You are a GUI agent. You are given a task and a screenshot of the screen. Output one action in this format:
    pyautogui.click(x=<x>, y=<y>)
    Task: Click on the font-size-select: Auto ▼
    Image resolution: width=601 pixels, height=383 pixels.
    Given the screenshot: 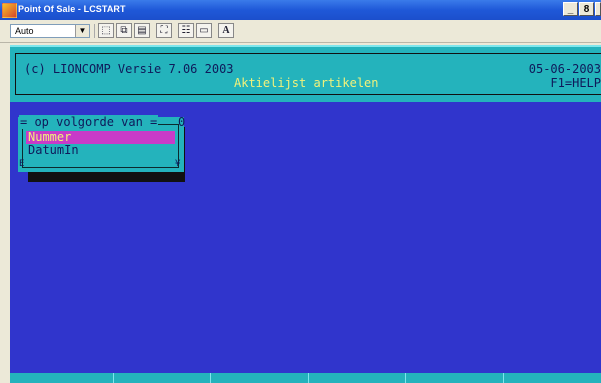 What is the action you would take?
    pyautogui.click(x=50, y=31)
    